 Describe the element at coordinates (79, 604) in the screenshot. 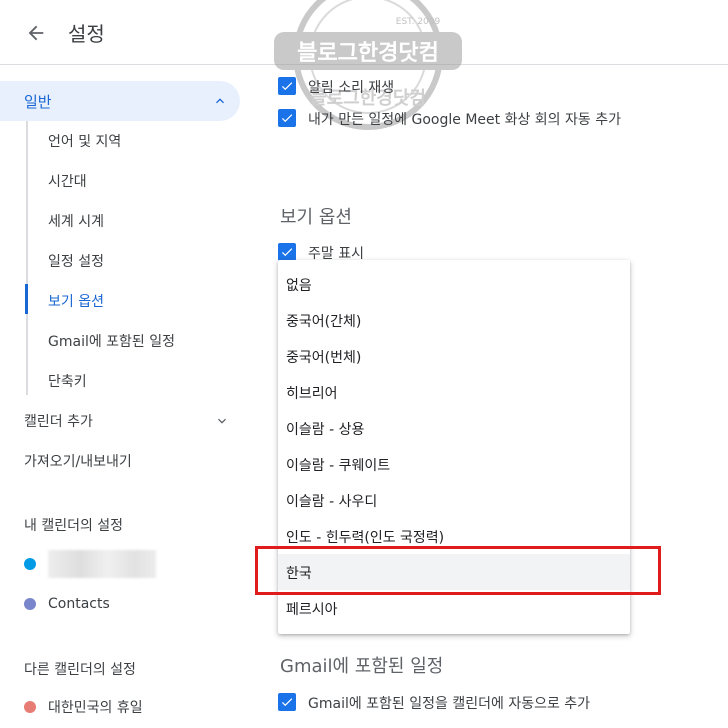

I see `calendar-name: Contacts` at that location.